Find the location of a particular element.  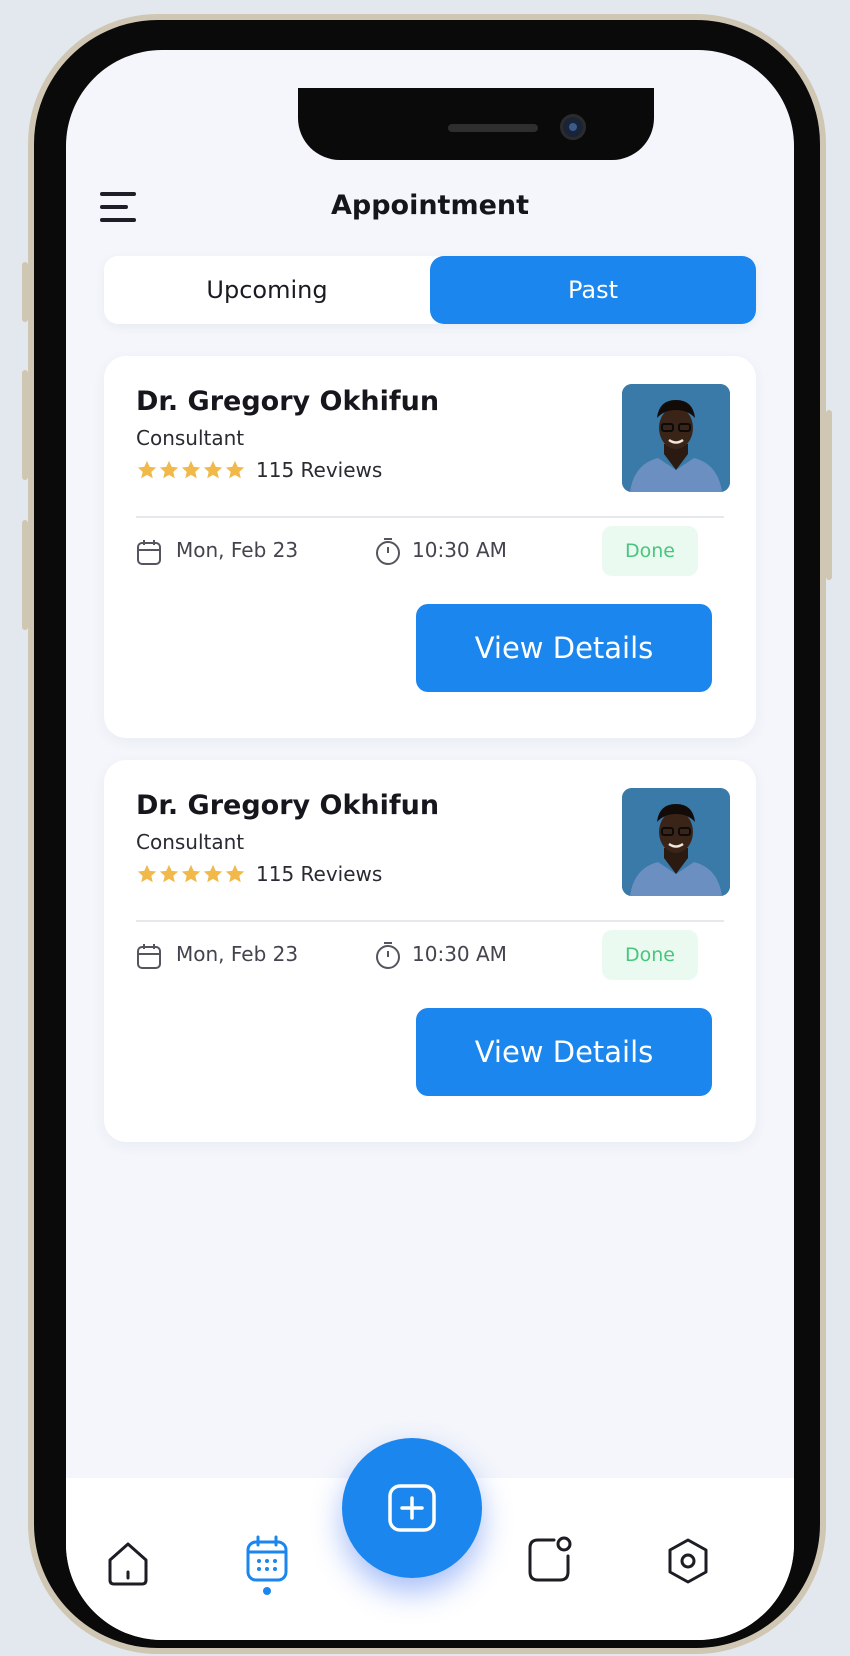

tab-upcoming: Upcoming is located at coordinates (267, 290).